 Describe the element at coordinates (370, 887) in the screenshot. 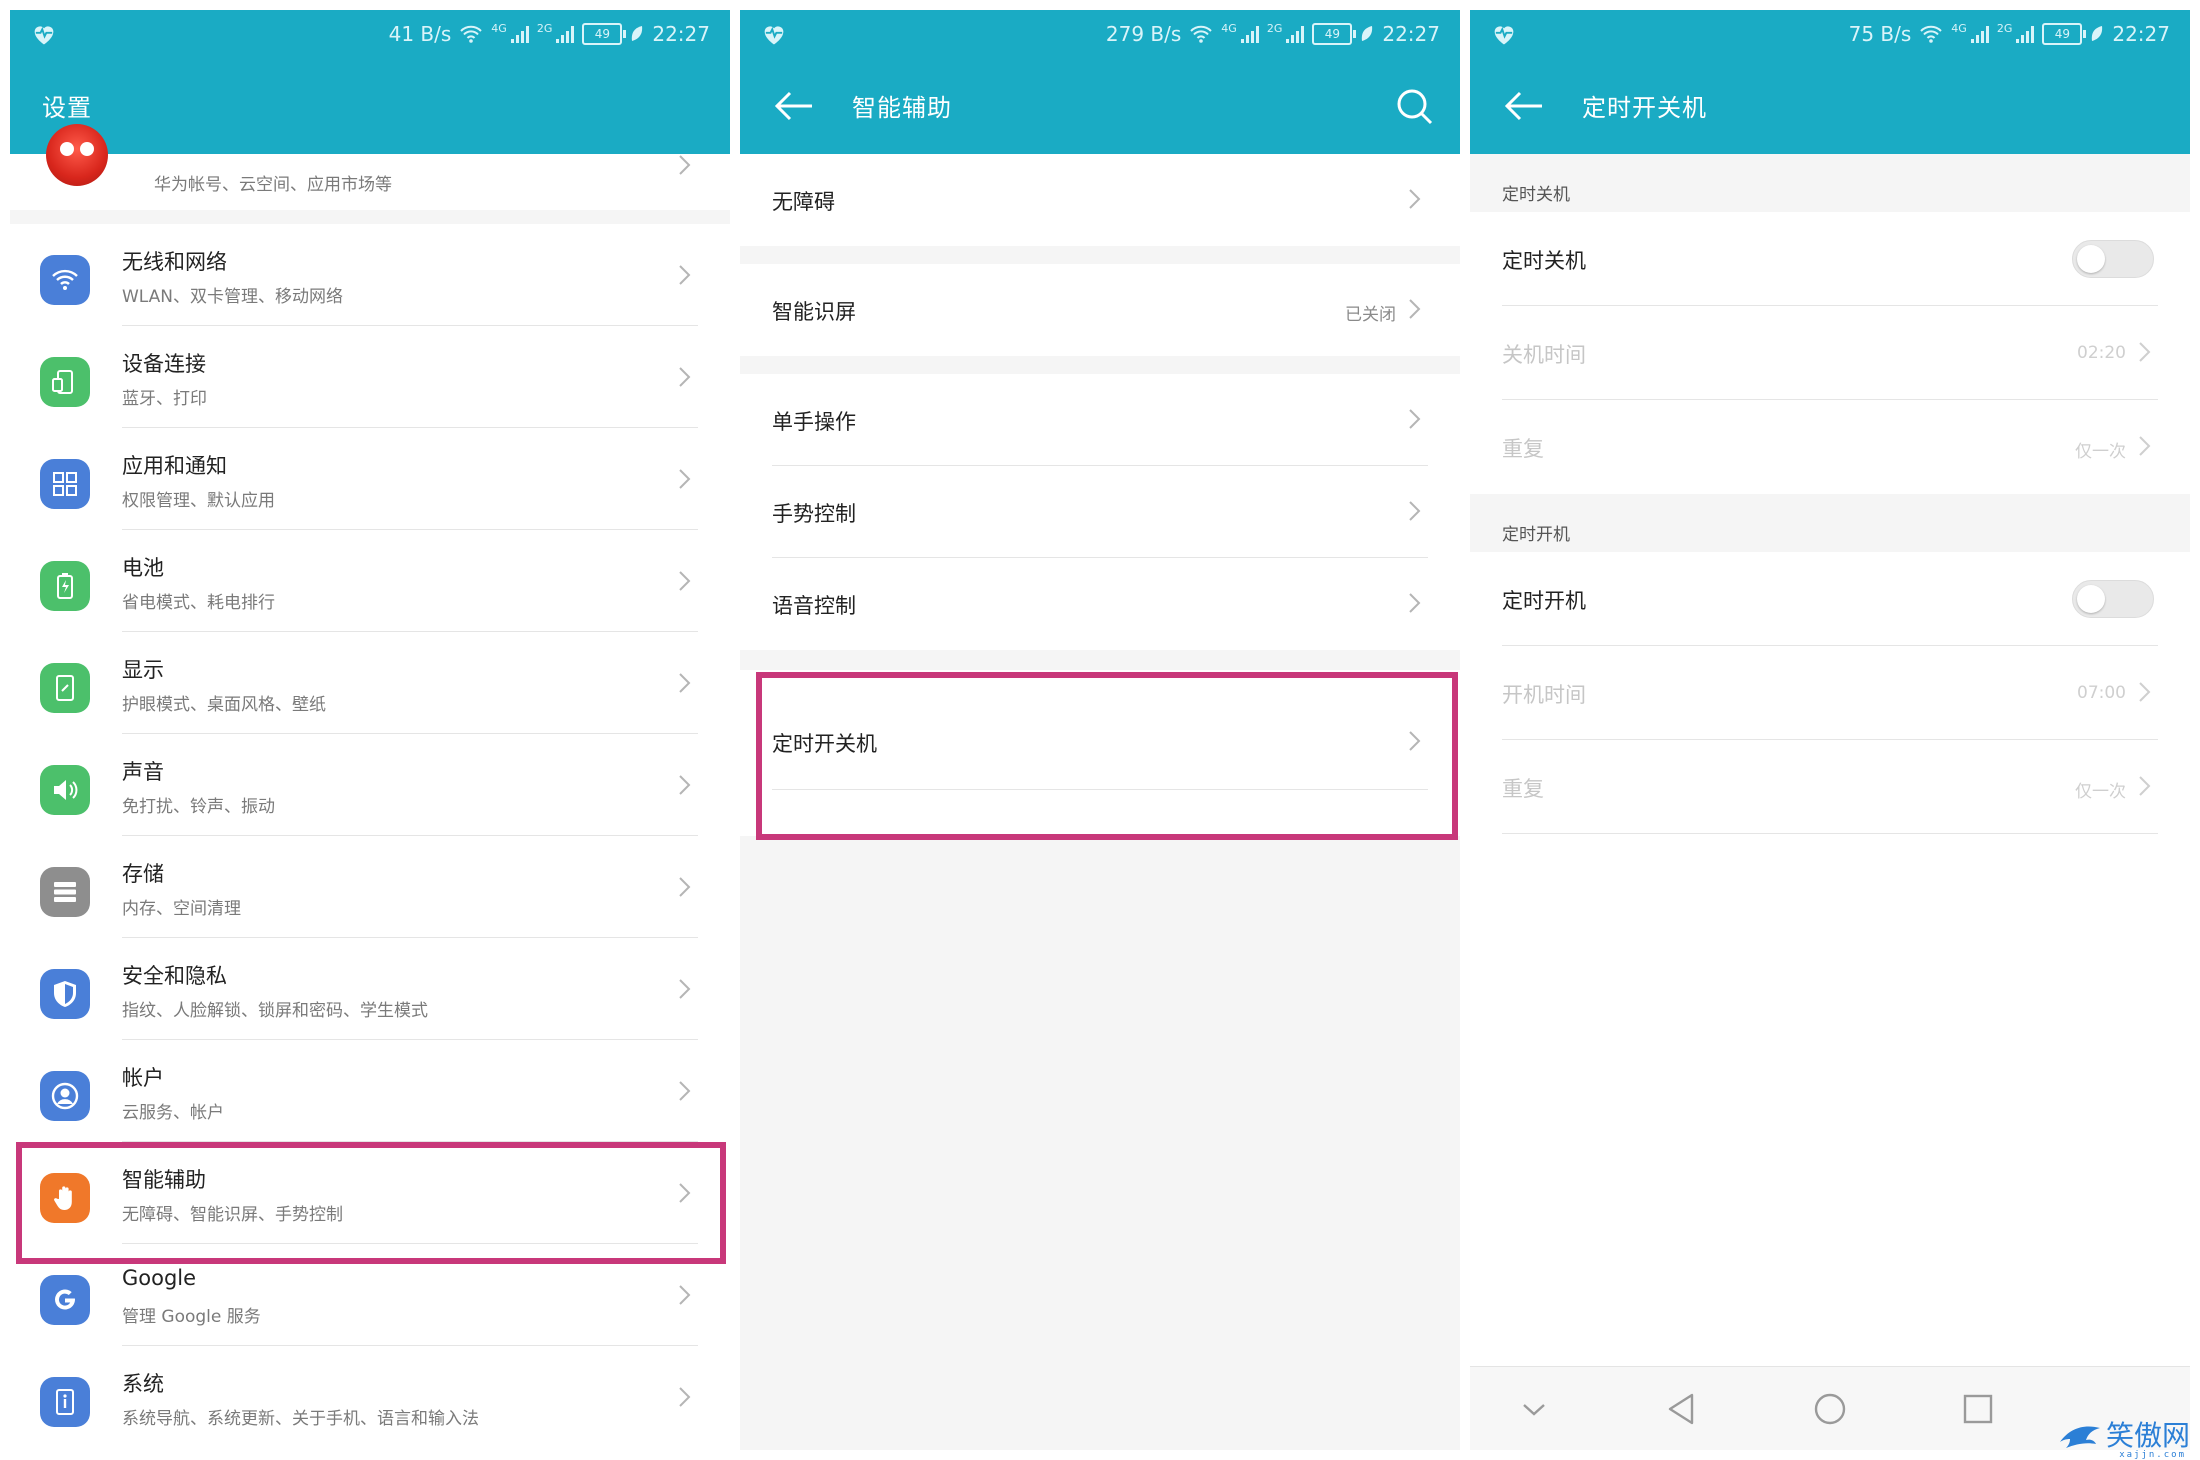

I see `settings-item-storage: 存储 内存、空间清理` at that location.